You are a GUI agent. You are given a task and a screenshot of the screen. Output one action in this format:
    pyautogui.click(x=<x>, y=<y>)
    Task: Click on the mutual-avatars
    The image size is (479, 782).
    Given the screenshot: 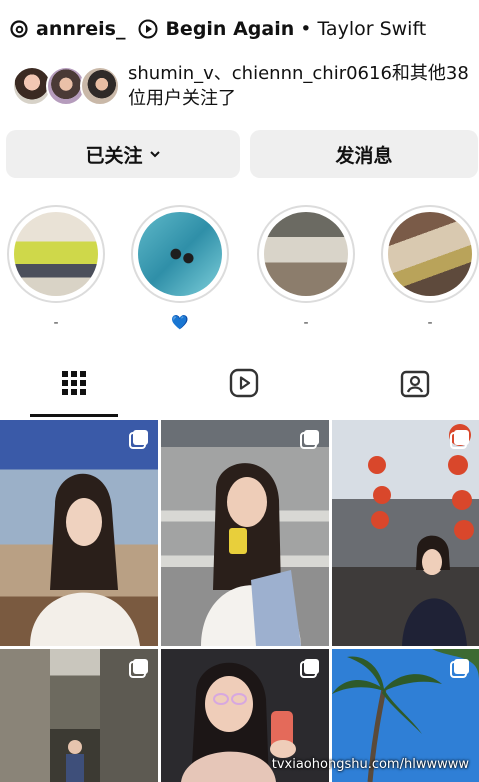 What is the action you would take?
    pyautogui.click(x=66, y=86)
    